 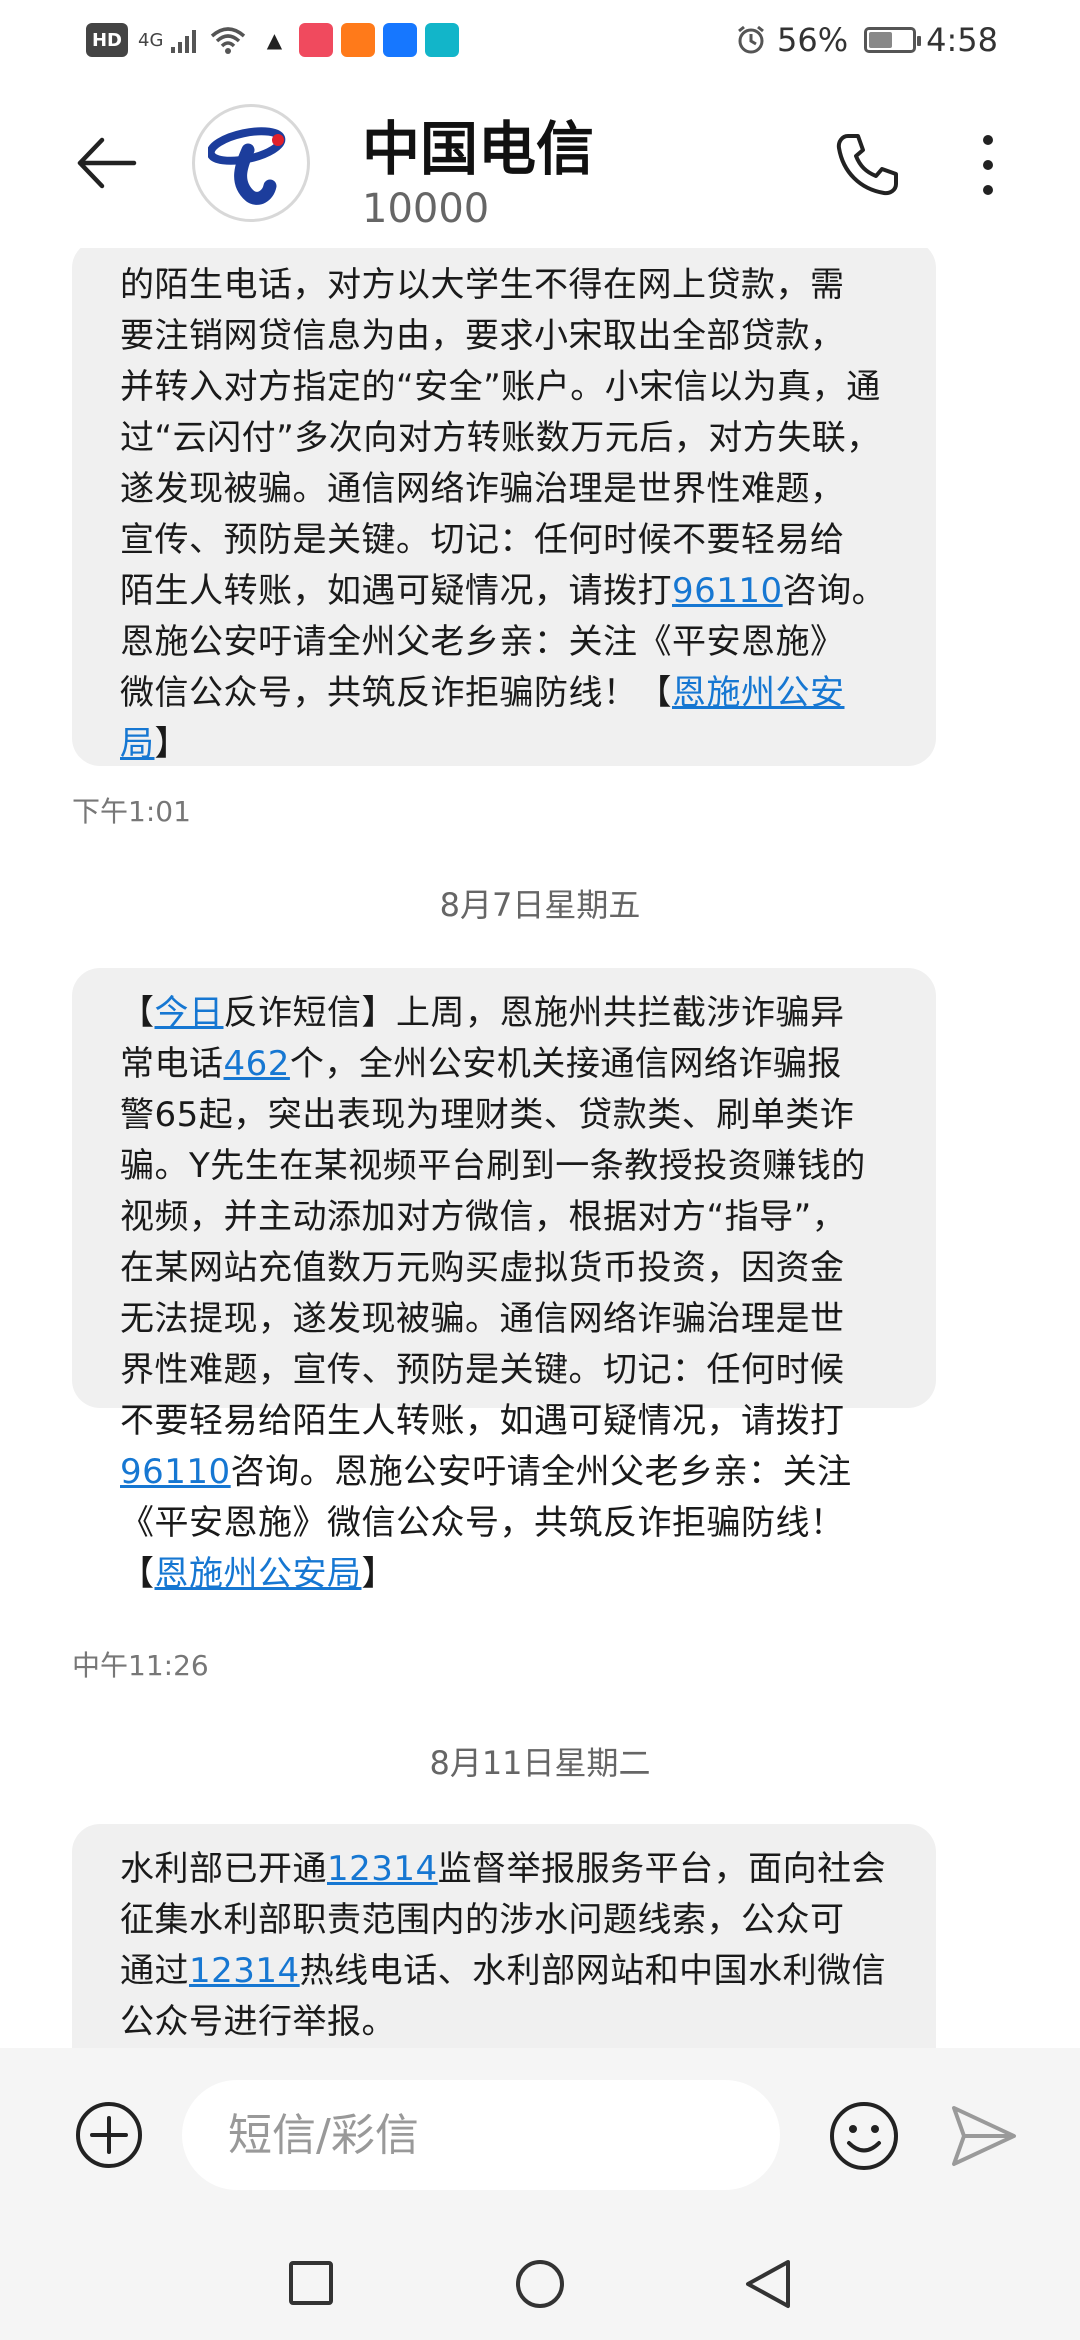 What do you see at coordinates (482, 1523) in the screenshot?
I see `message-text: 《平安恩施》微信公众号，共筑反诈拒骗防线！` at bounding box center [482, 1523].